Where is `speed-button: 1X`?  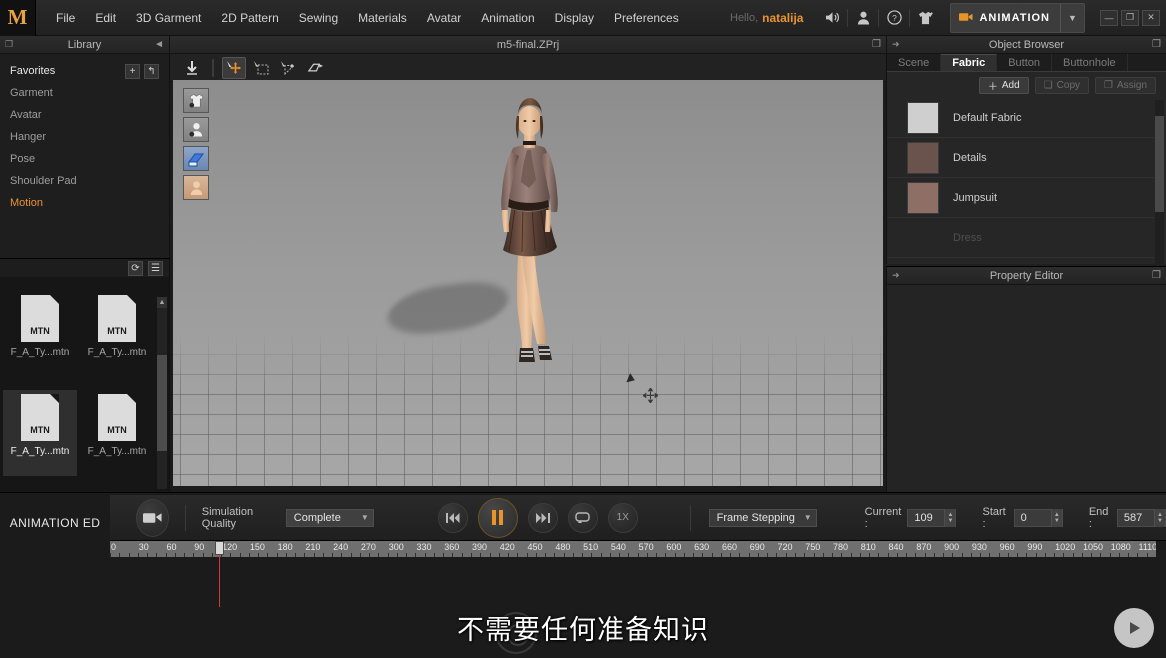
speed-button: 1X is located at coordinates (622, 517).